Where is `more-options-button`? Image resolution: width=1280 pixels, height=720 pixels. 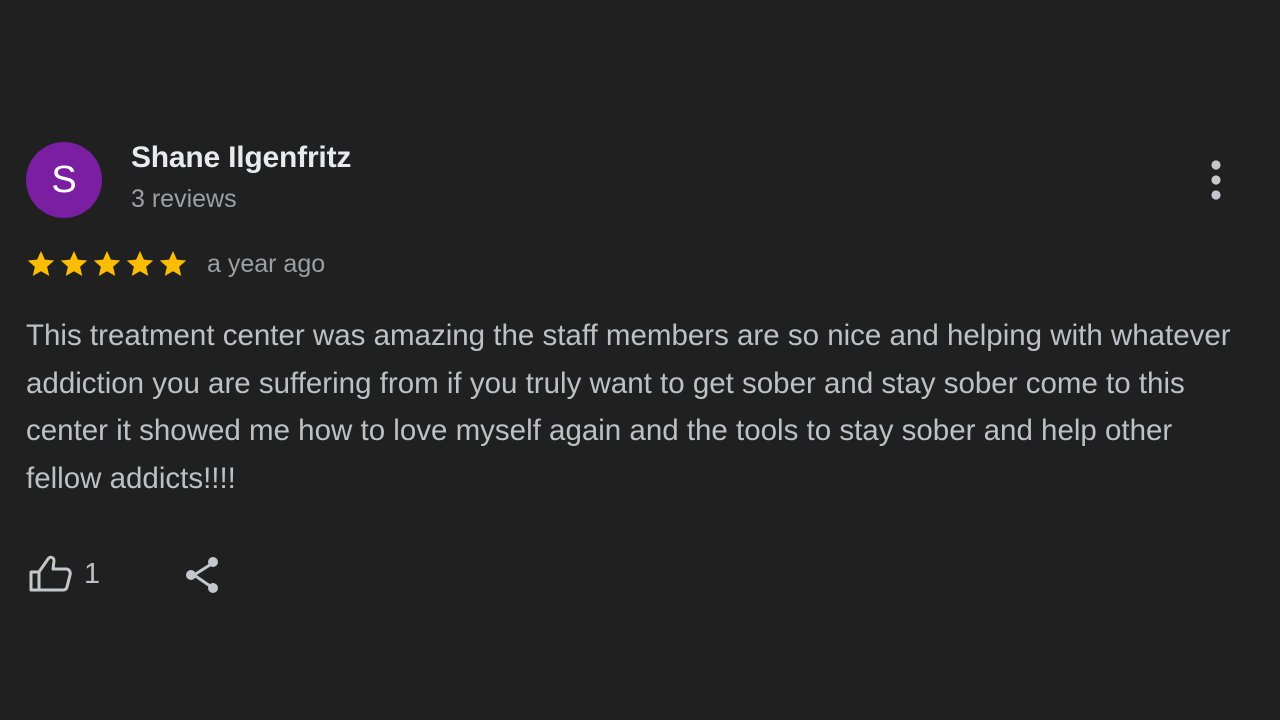 more-options-button is located at coordinates (1216, 180).